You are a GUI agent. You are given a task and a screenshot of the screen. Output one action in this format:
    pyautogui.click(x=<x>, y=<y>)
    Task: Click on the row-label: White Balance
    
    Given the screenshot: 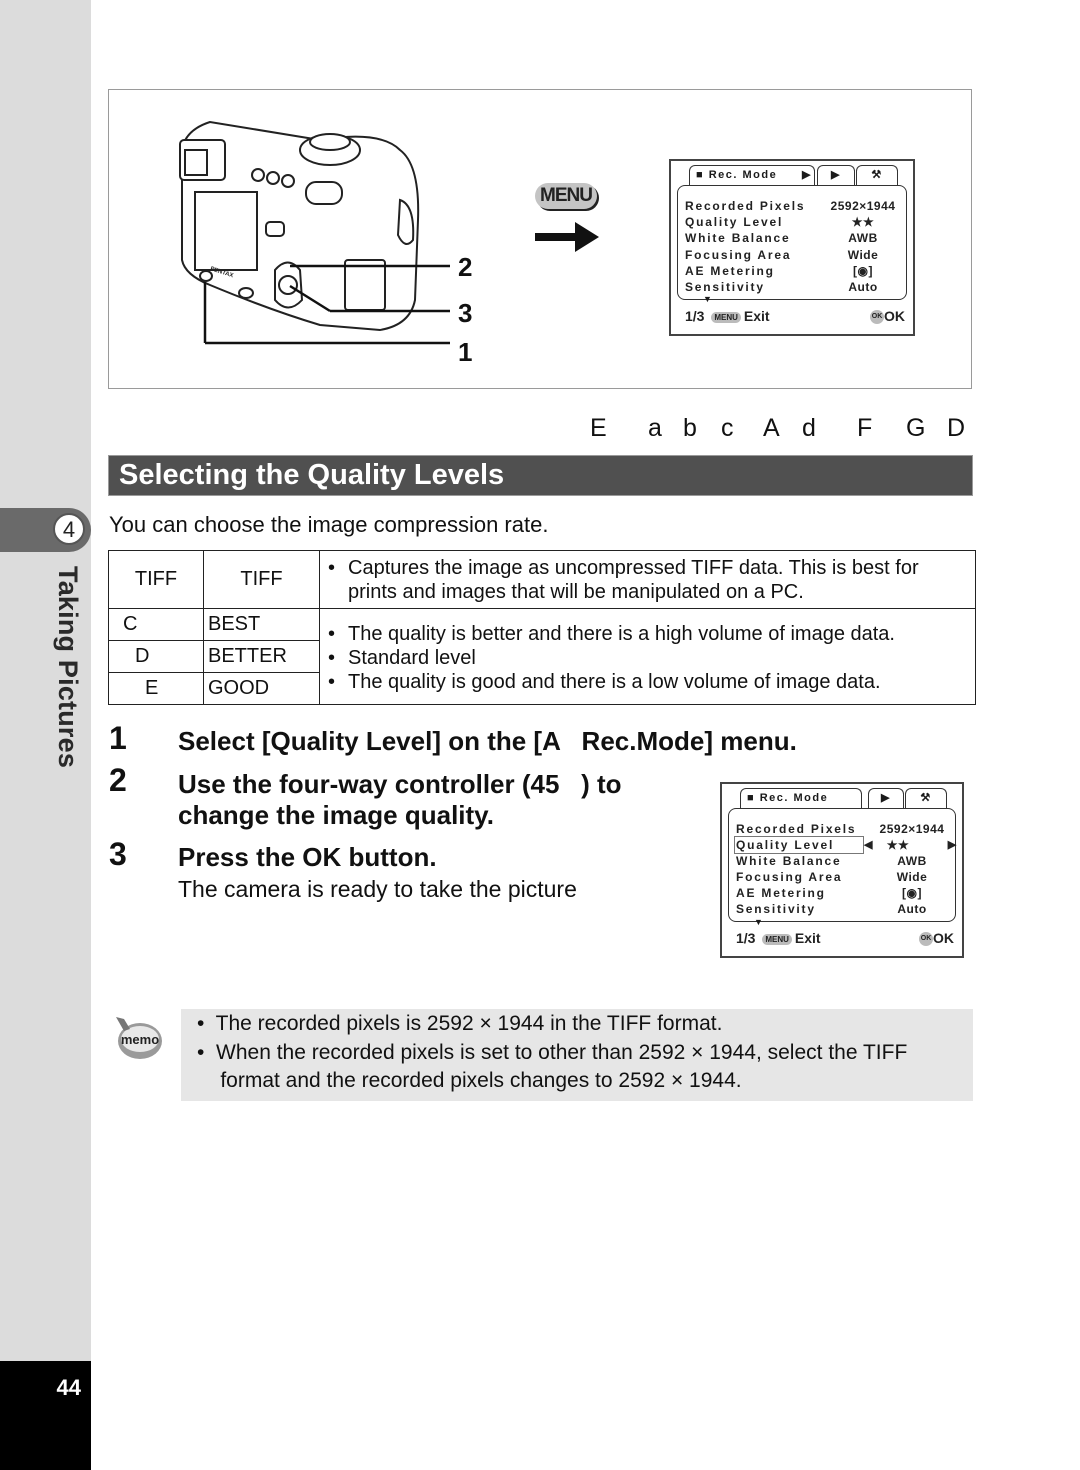 What is the action you would take?
    pyautogui.click(x=738, y=238)
    